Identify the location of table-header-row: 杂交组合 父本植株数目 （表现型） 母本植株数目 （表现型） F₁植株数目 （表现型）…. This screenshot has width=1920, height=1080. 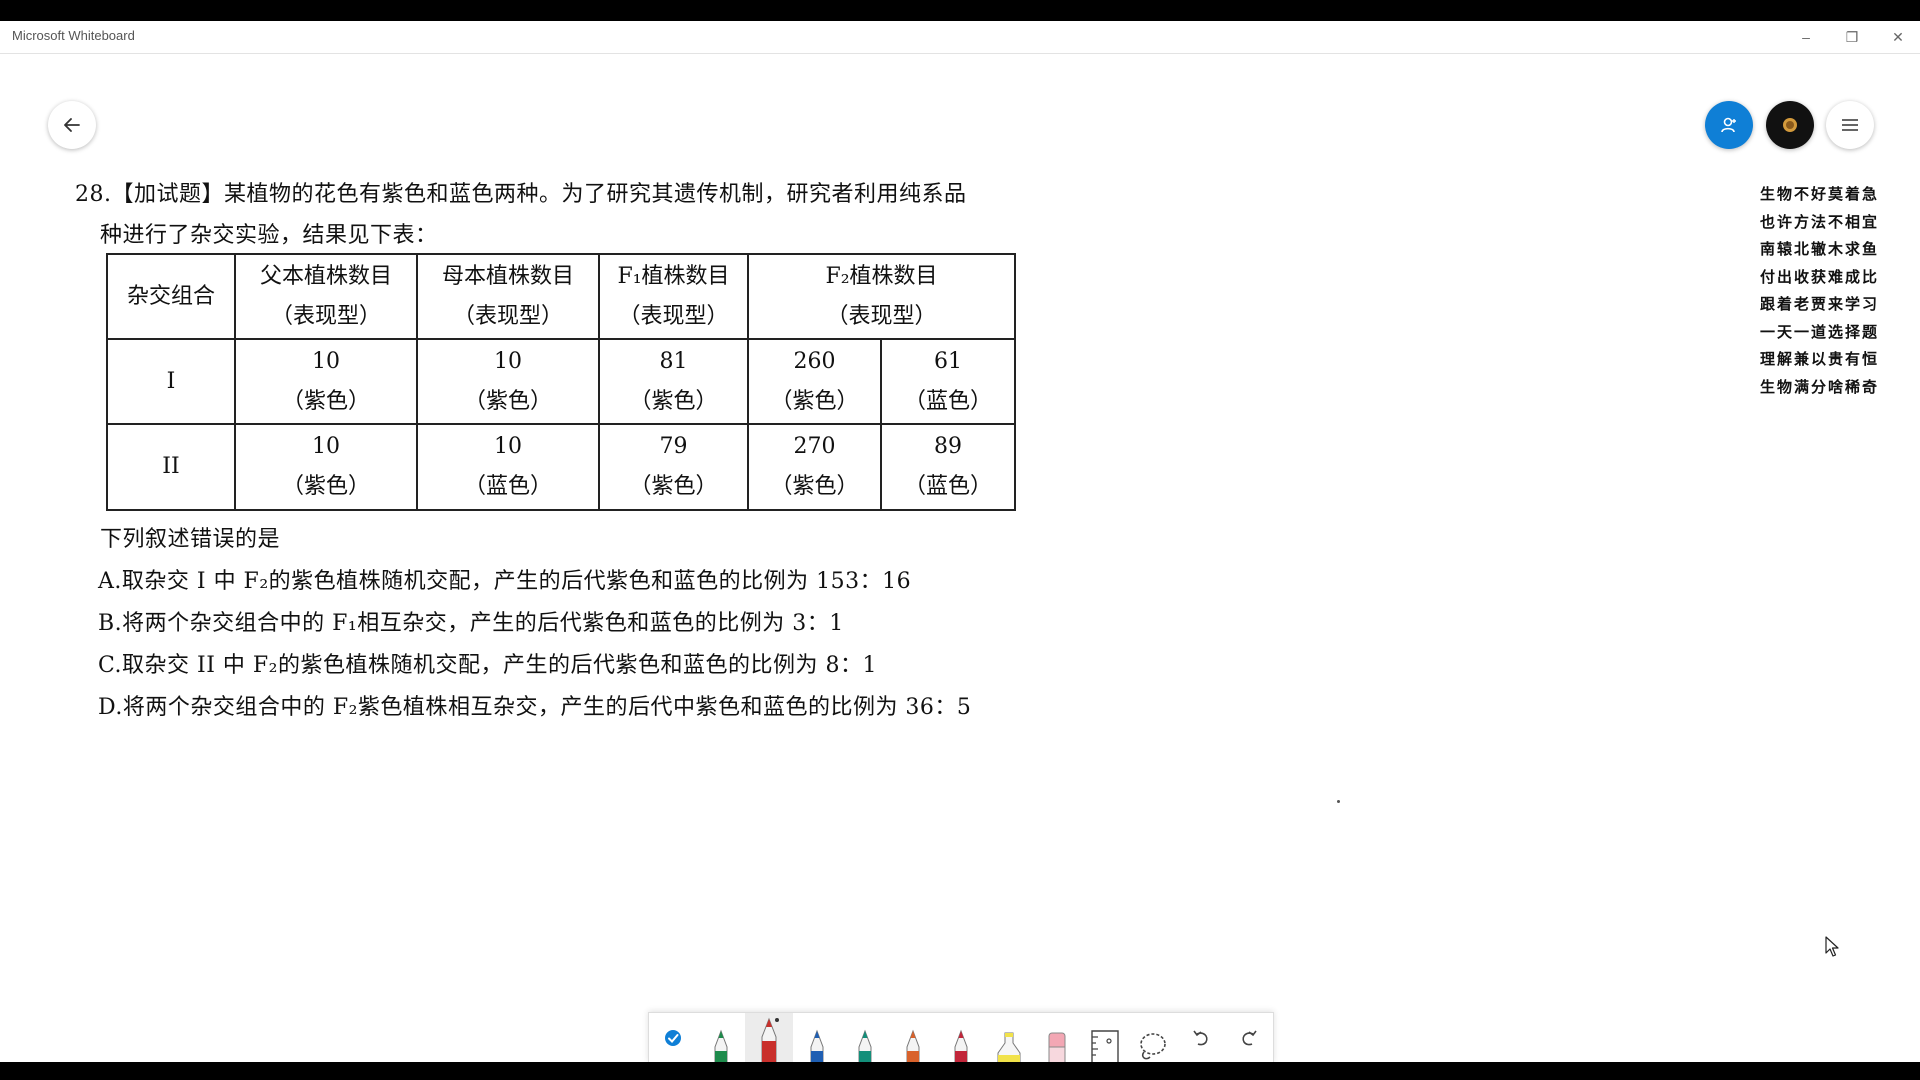
(561, 296).